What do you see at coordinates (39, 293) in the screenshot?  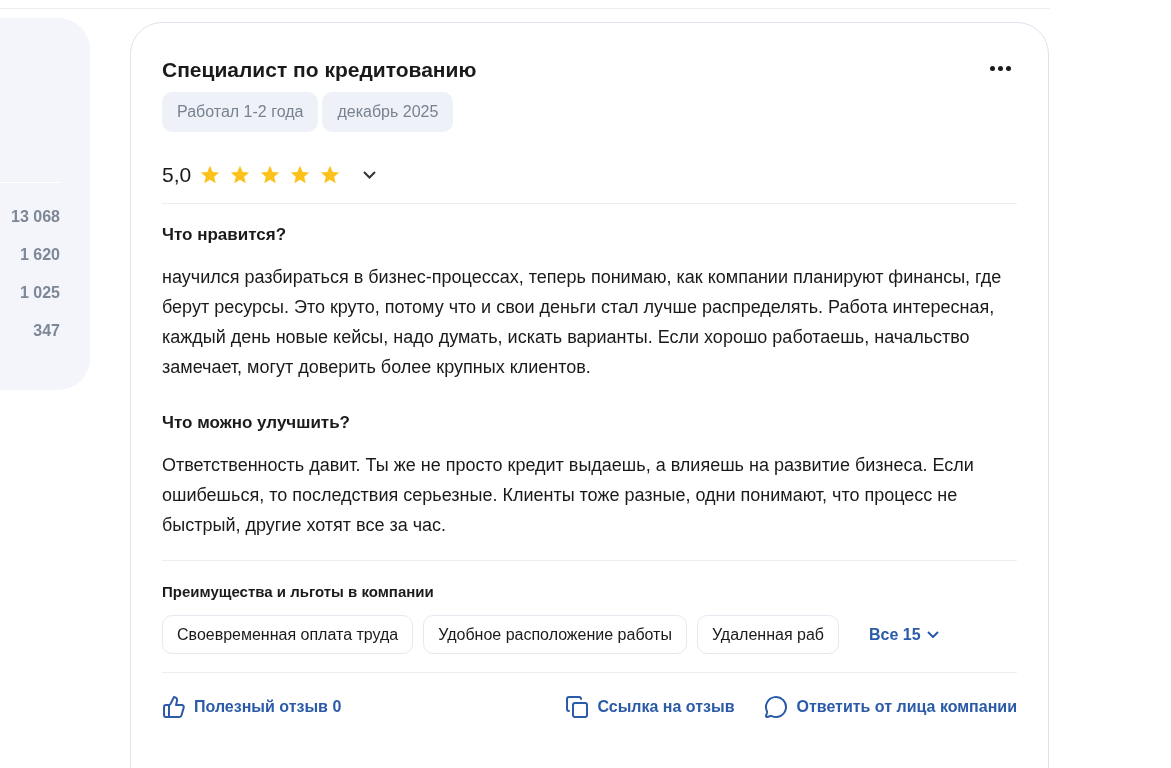 I see `count-text: 1 025` at bounding box center [39, 293].